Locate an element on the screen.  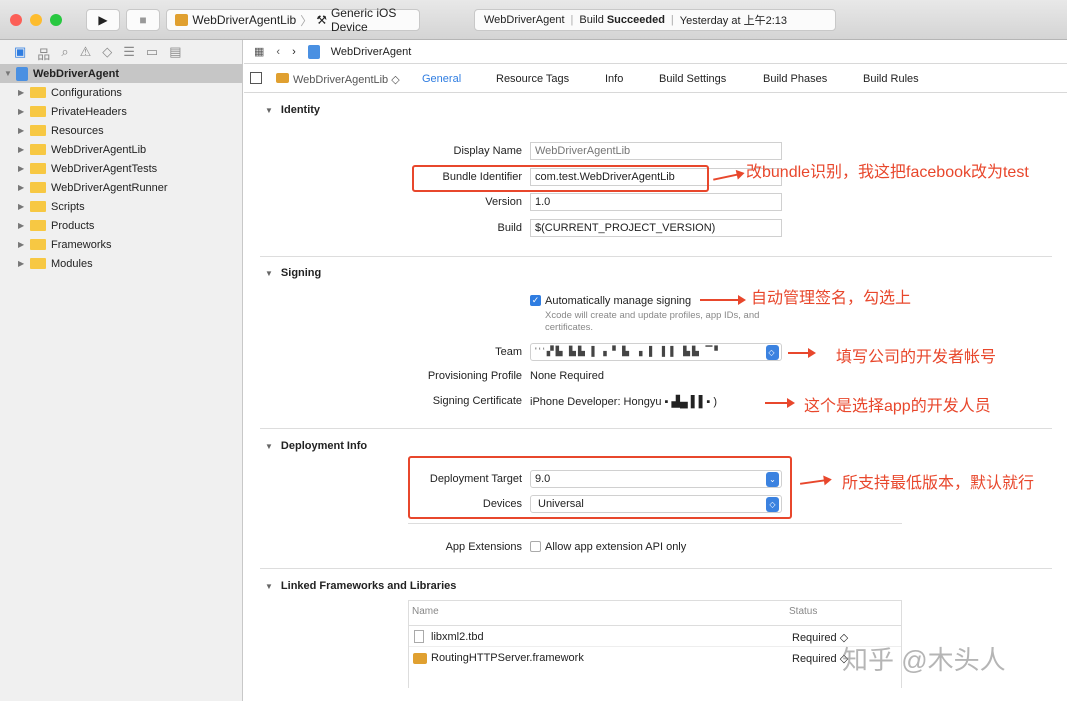
tab-info: Info is located at coordinates (614, 79).